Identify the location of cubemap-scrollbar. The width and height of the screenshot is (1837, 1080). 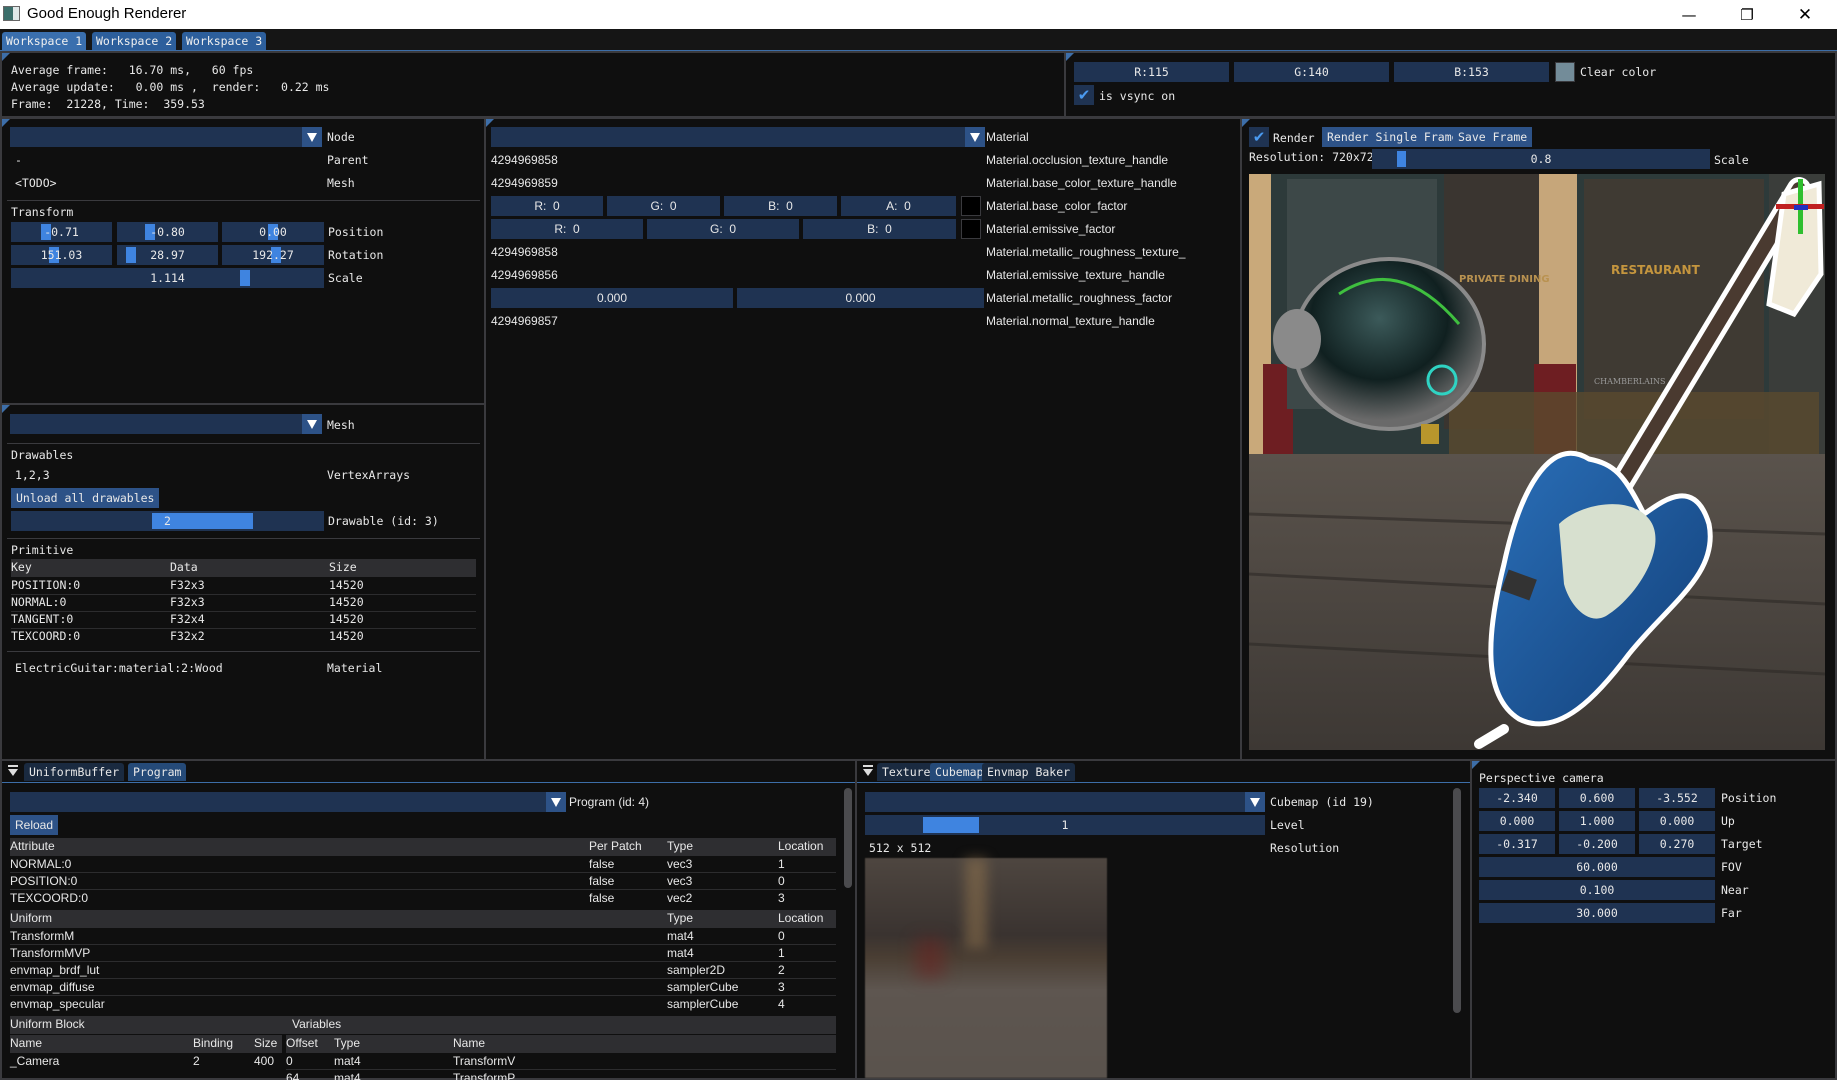
(1457, 900).